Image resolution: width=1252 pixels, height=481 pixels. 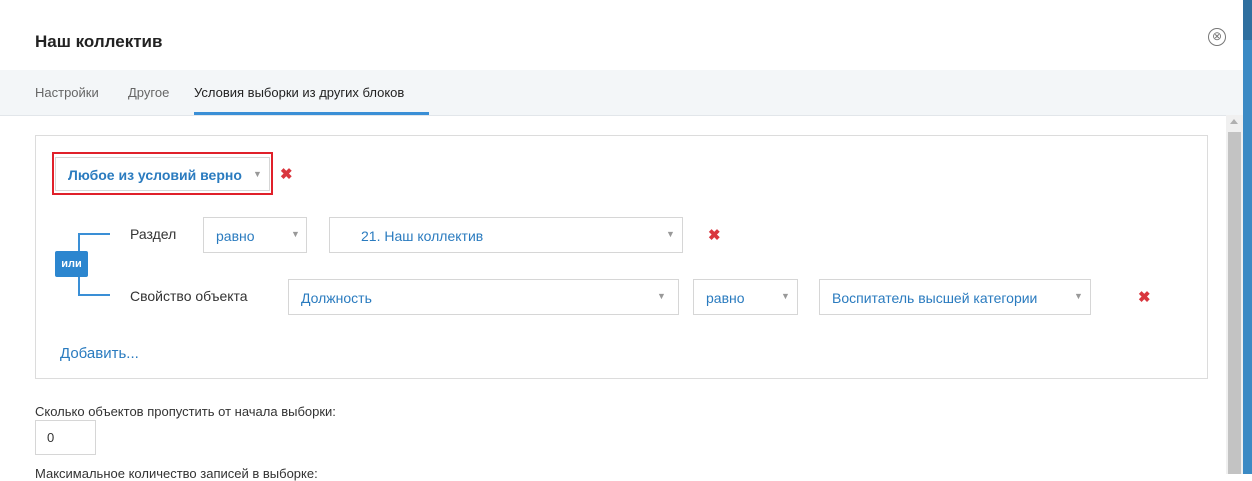 I want to click on vertical-scrollbar, so click(x=1234, y=294).